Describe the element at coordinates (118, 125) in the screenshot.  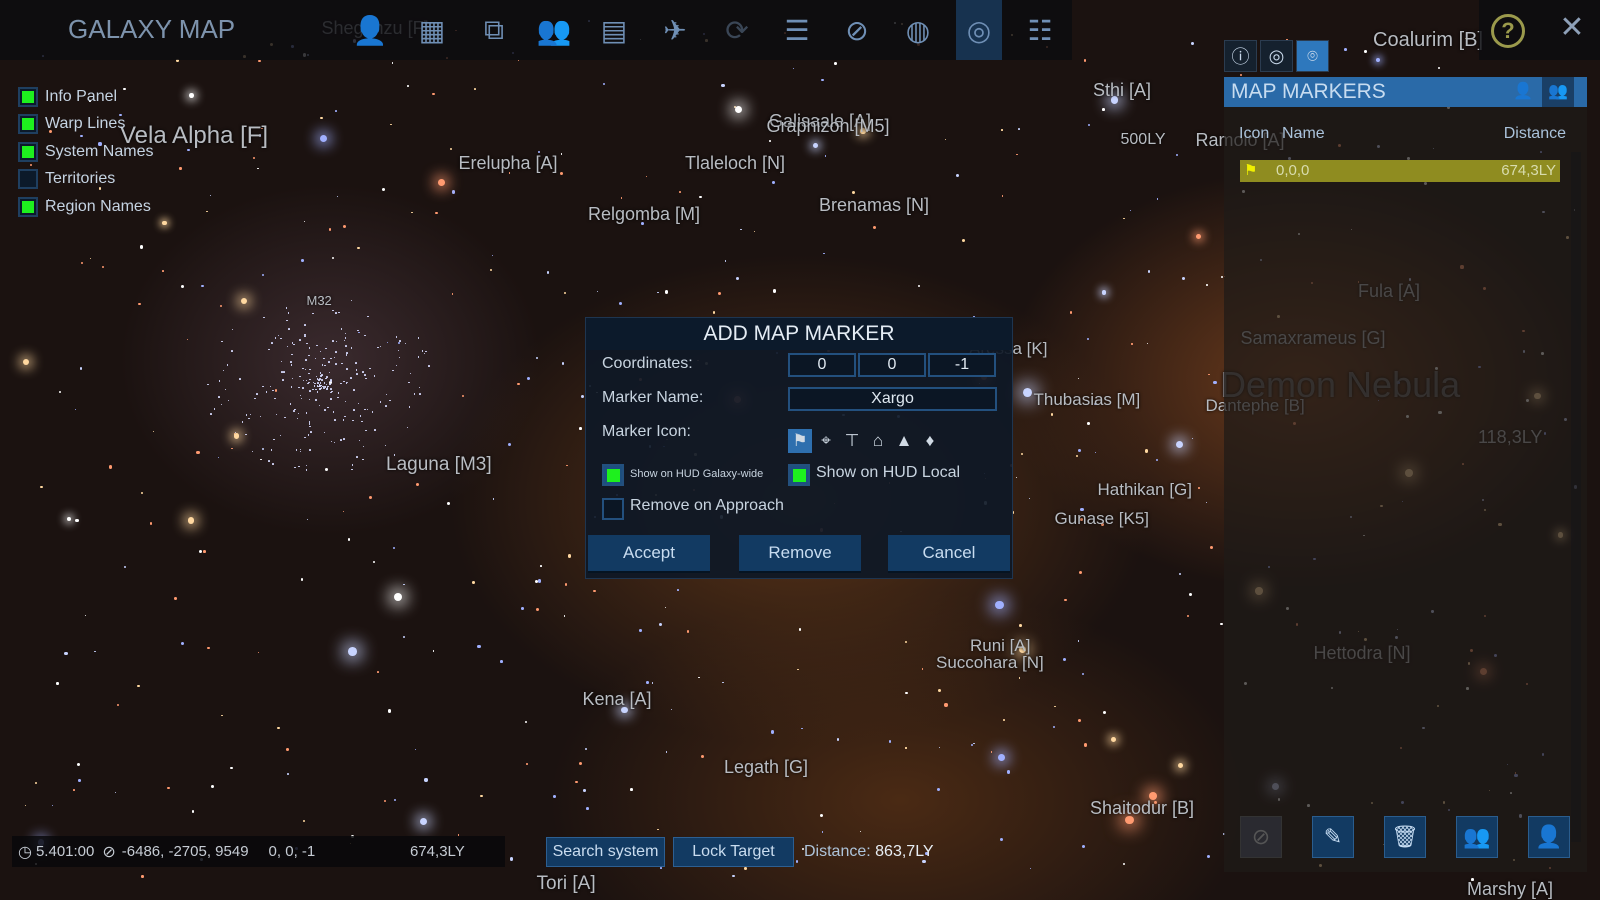
I see `layer-warp-lines: Warp Lines` at that location.